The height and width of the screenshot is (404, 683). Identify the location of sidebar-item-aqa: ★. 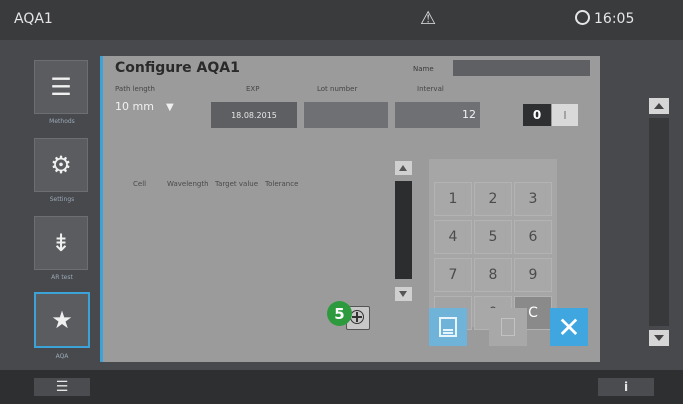
(62, 320).